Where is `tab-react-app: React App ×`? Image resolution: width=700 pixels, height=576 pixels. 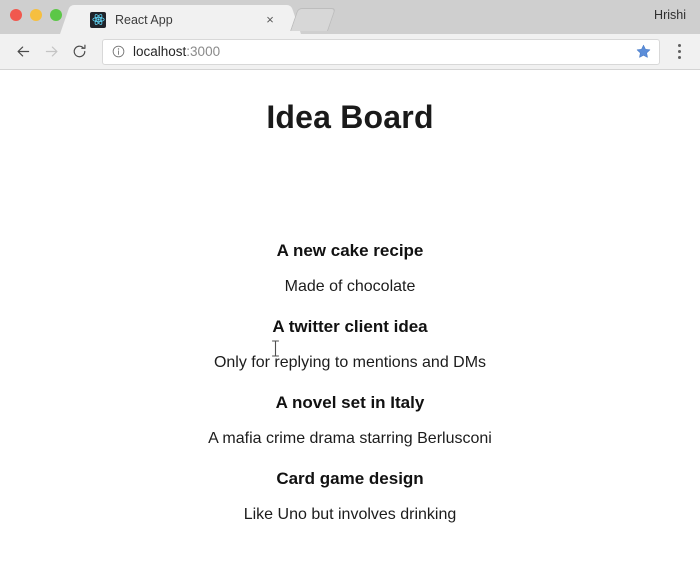 tab-react-app: React App × is located at coordinates (180, 19).